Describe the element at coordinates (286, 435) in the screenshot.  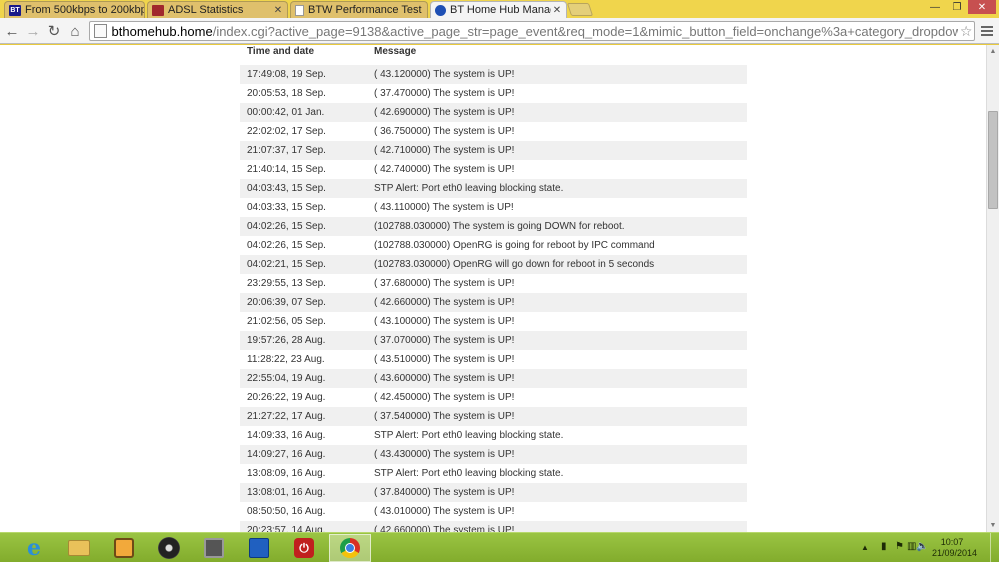
I see `event-time-cell: 14:09:33, 16 Aug.` at that location.